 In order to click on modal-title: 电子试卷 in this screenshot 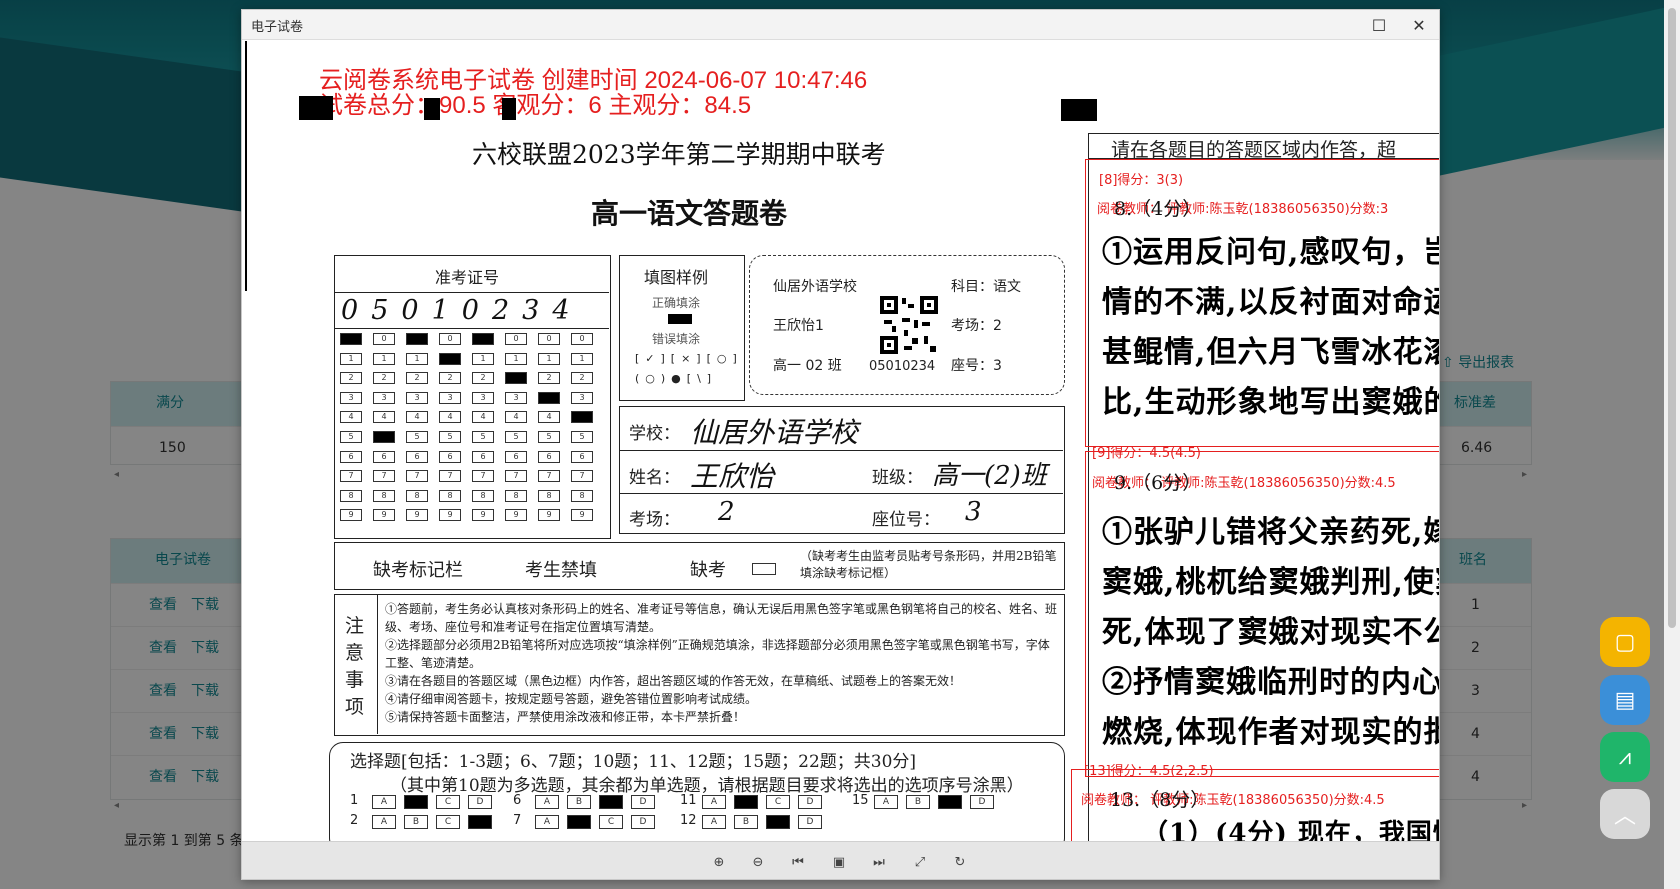, I will do `click(277, 27)`.